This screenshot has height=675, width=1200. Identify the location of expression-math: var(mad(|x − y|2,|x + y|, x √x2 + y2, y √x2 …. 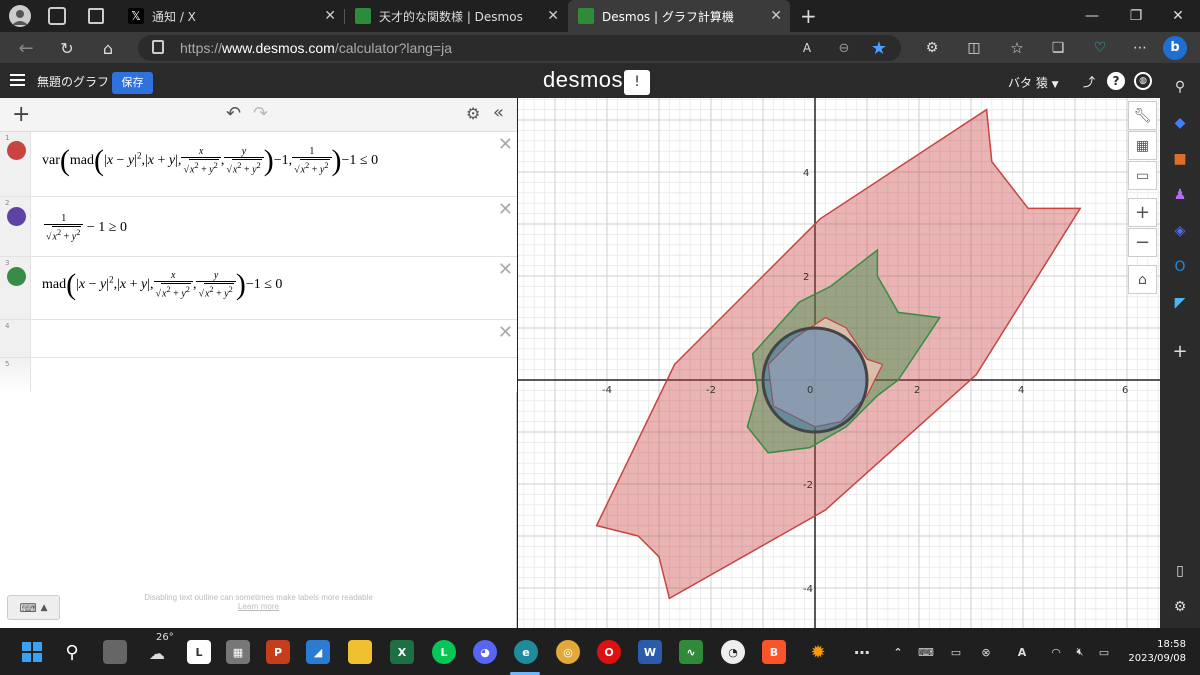
(210, 161).